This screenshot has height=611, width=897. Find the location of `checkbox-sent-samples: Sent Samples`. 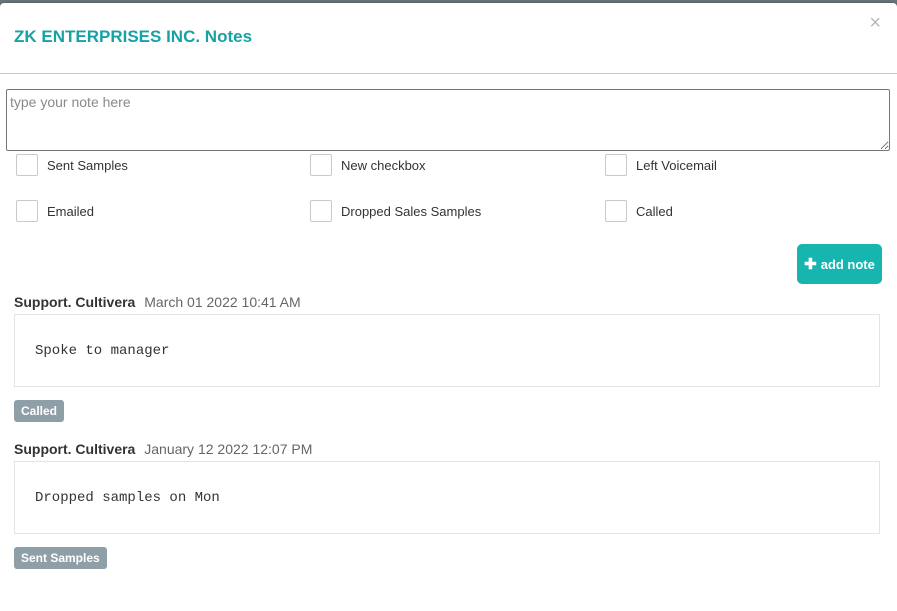

checkbox-sent-samples: Sent Samples is located at coordinates (72, 165).